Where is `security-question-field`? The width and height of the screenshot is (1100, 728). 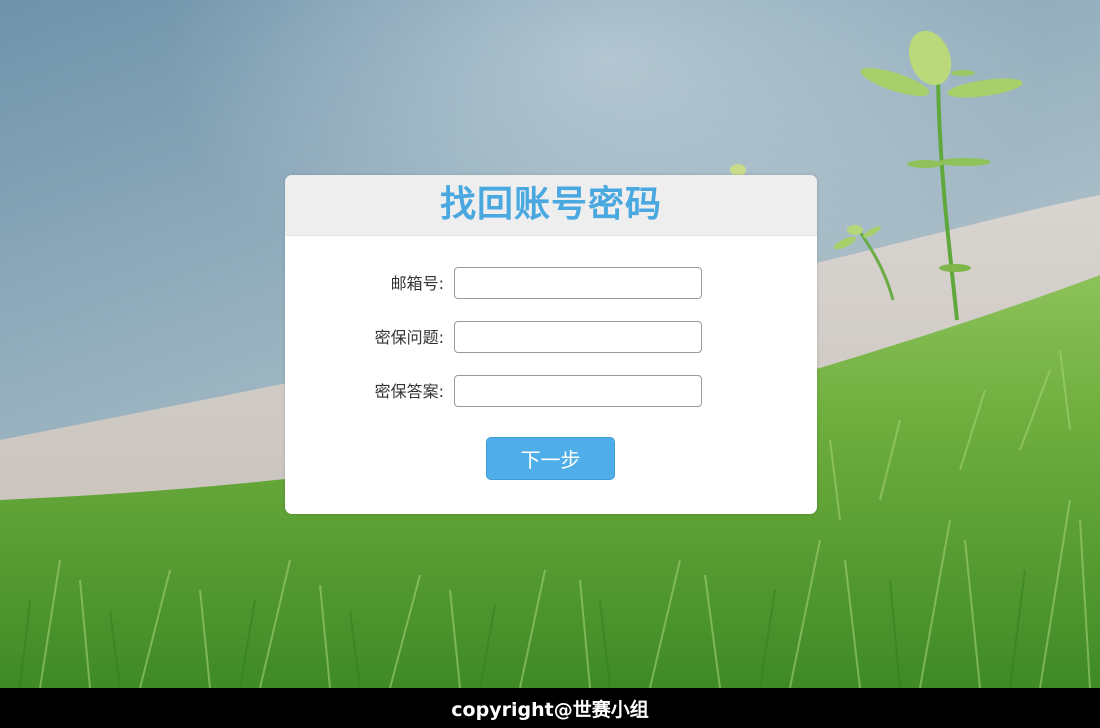 security-question-field is located at coordinates (578, 337).